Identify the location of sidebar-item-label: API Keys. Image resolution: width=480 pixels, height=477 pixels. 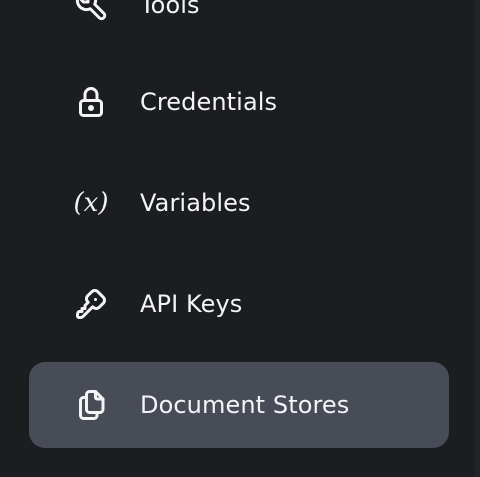
(191, 304).